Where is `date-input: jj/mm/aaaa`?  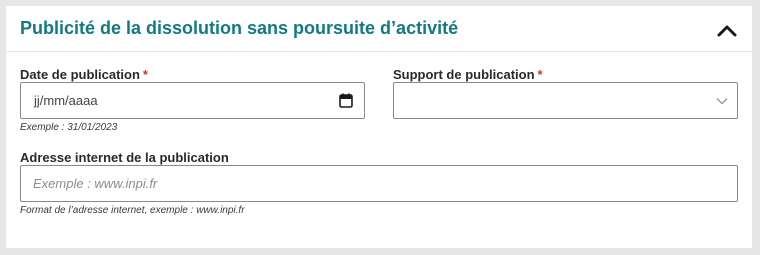 date-input: jj/mm/aaaa is located at coordinates (192, 100).